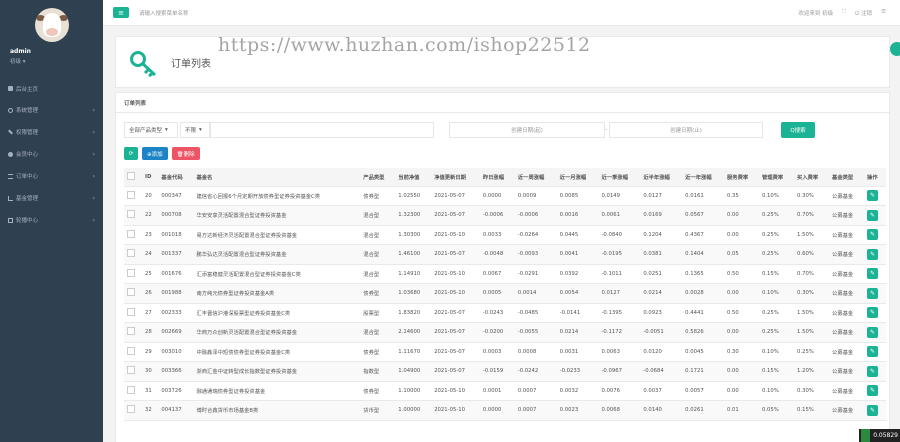  I want to click on column-header: 操作, so click(875, 177).